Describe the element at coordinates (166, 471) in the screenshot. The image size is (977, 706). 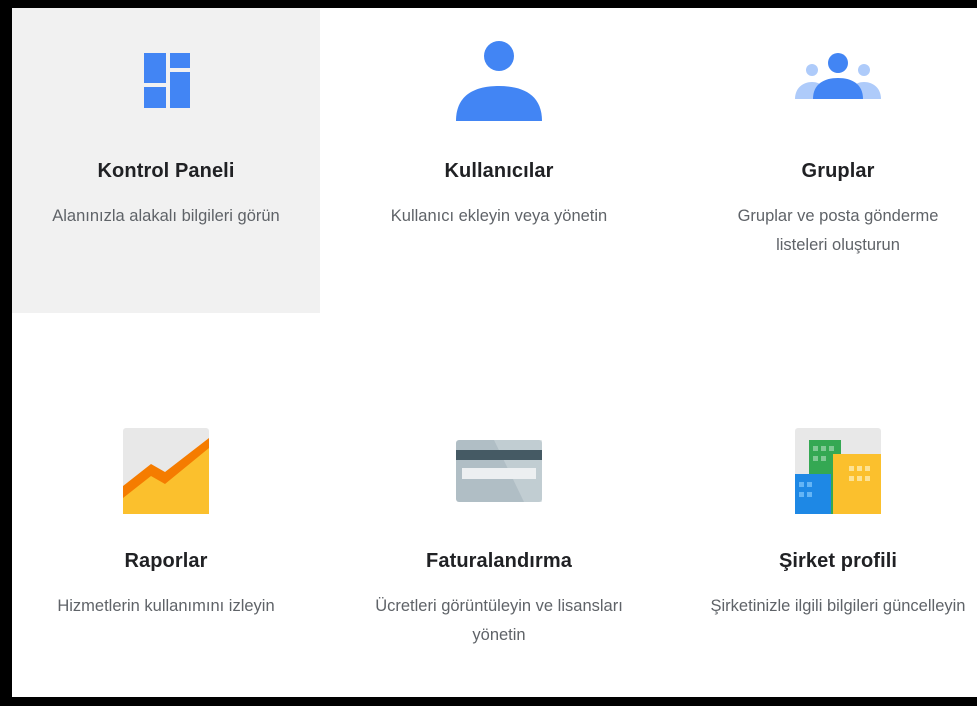
I see `reports-chart-icon` at that location.